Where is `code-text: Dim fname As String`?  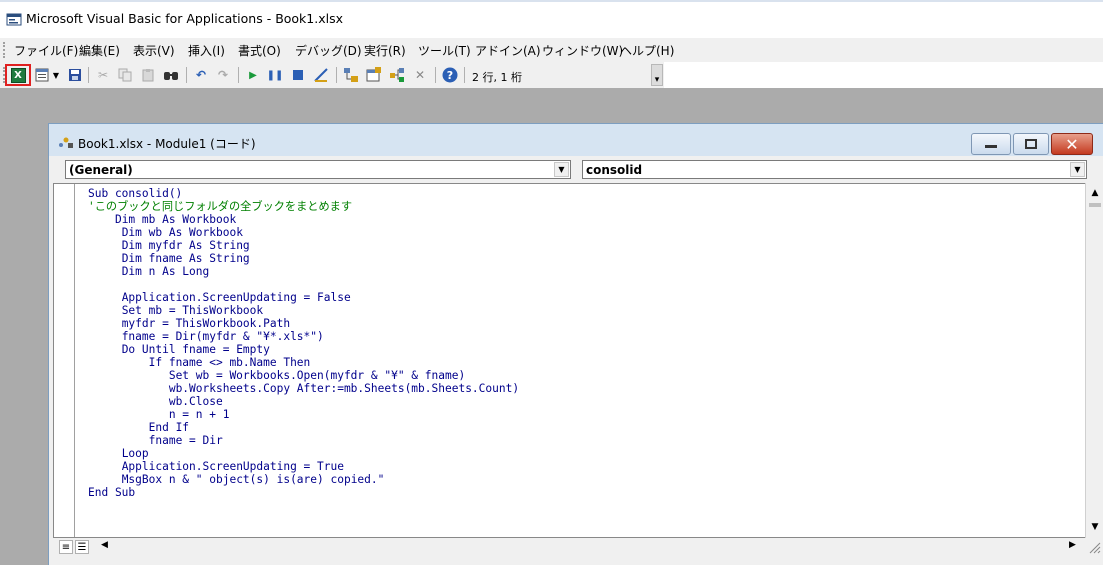 code-text: Dim fname As String is located at coordinates (185, 258).